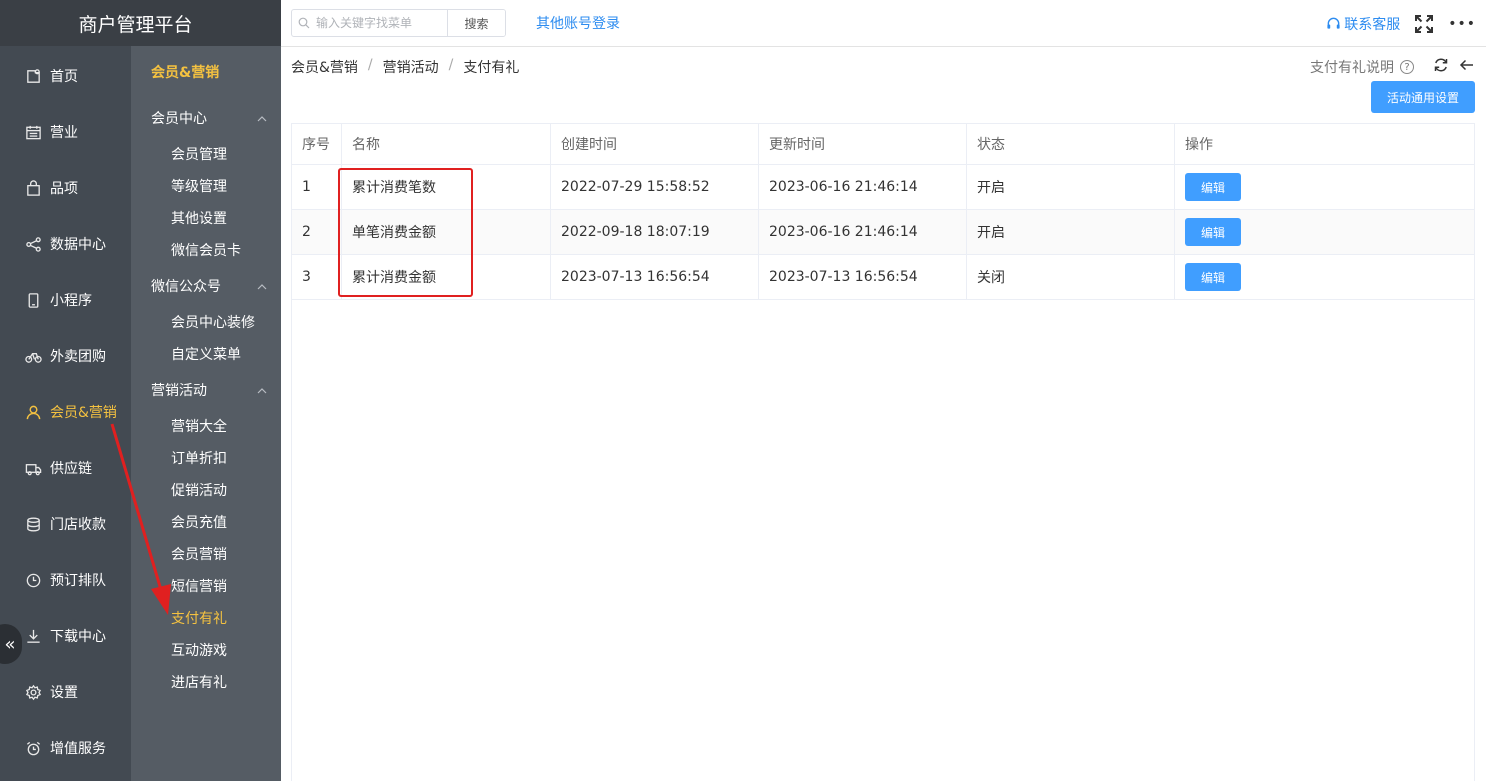 The height and width of the screenshot is (781, 1486). I want to click on breadcrumb-current: 支付有礼, so click(491, 68).